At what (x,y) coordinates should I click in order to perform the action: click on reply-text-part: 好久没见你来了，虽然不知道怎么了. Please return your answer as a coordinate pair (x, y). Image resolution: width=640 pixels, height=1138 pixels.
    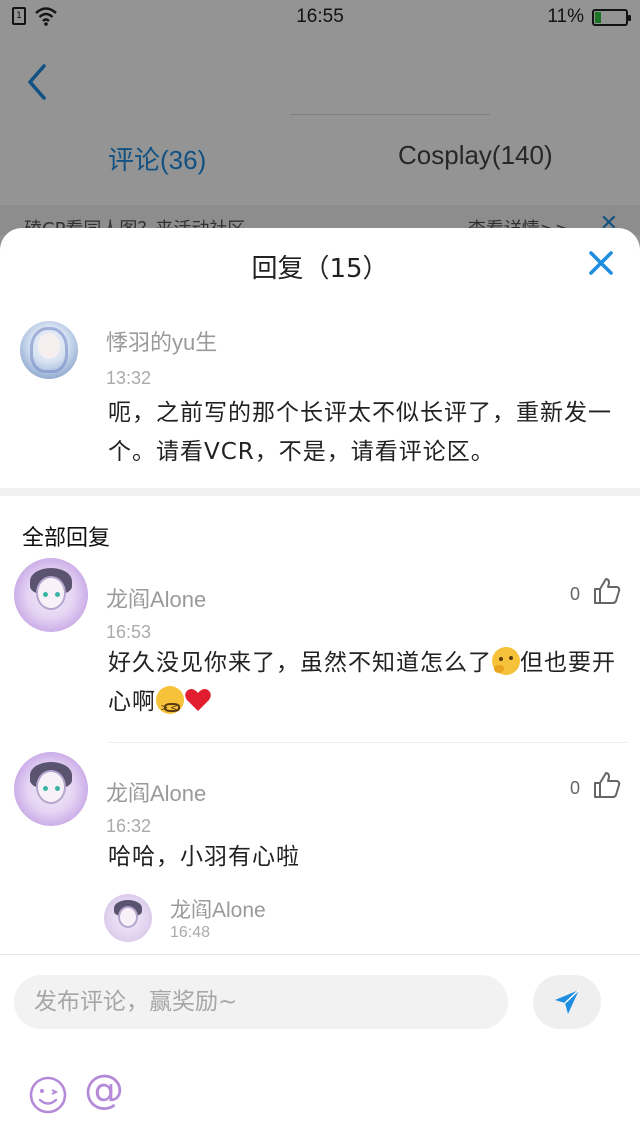
    Looking at the image, I should click on (300, 663).